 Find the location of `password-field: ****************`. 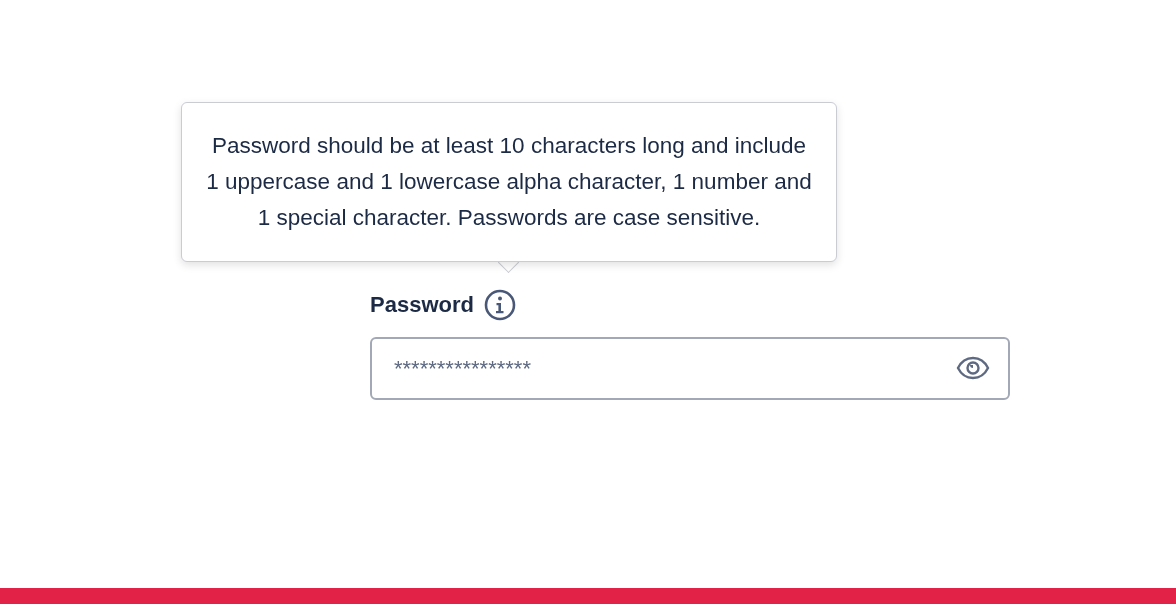

password-field: **************** is located at coordinates (690, 368).